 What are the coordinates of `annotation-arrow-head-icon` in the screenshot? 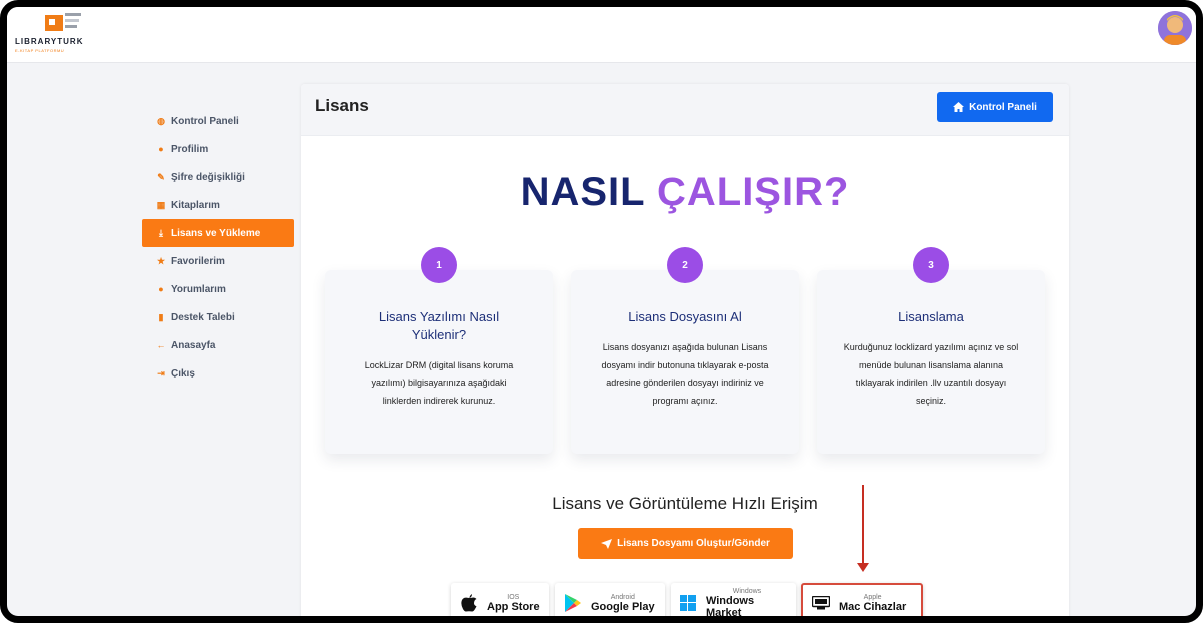 It's located at (863, 567).